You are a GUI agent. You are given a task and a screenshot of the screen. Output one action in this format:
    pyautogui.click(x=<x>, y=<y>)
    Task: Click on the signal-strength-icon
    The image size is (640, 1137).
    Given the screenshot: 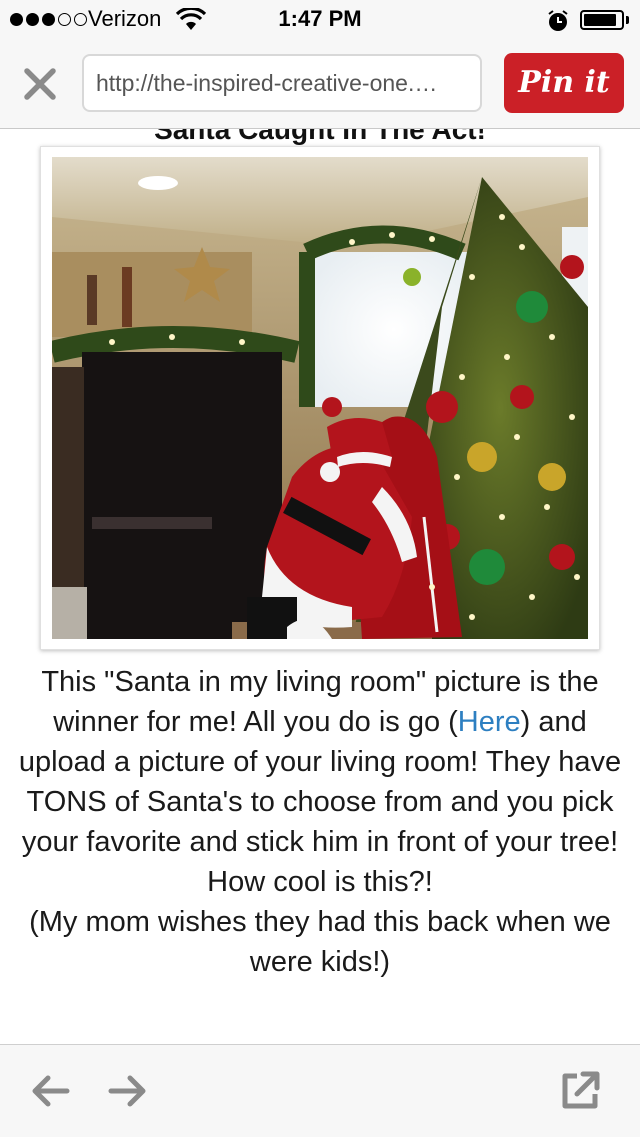 What is the action you would take?
    pyautogui.click(x=48, y=19)
    